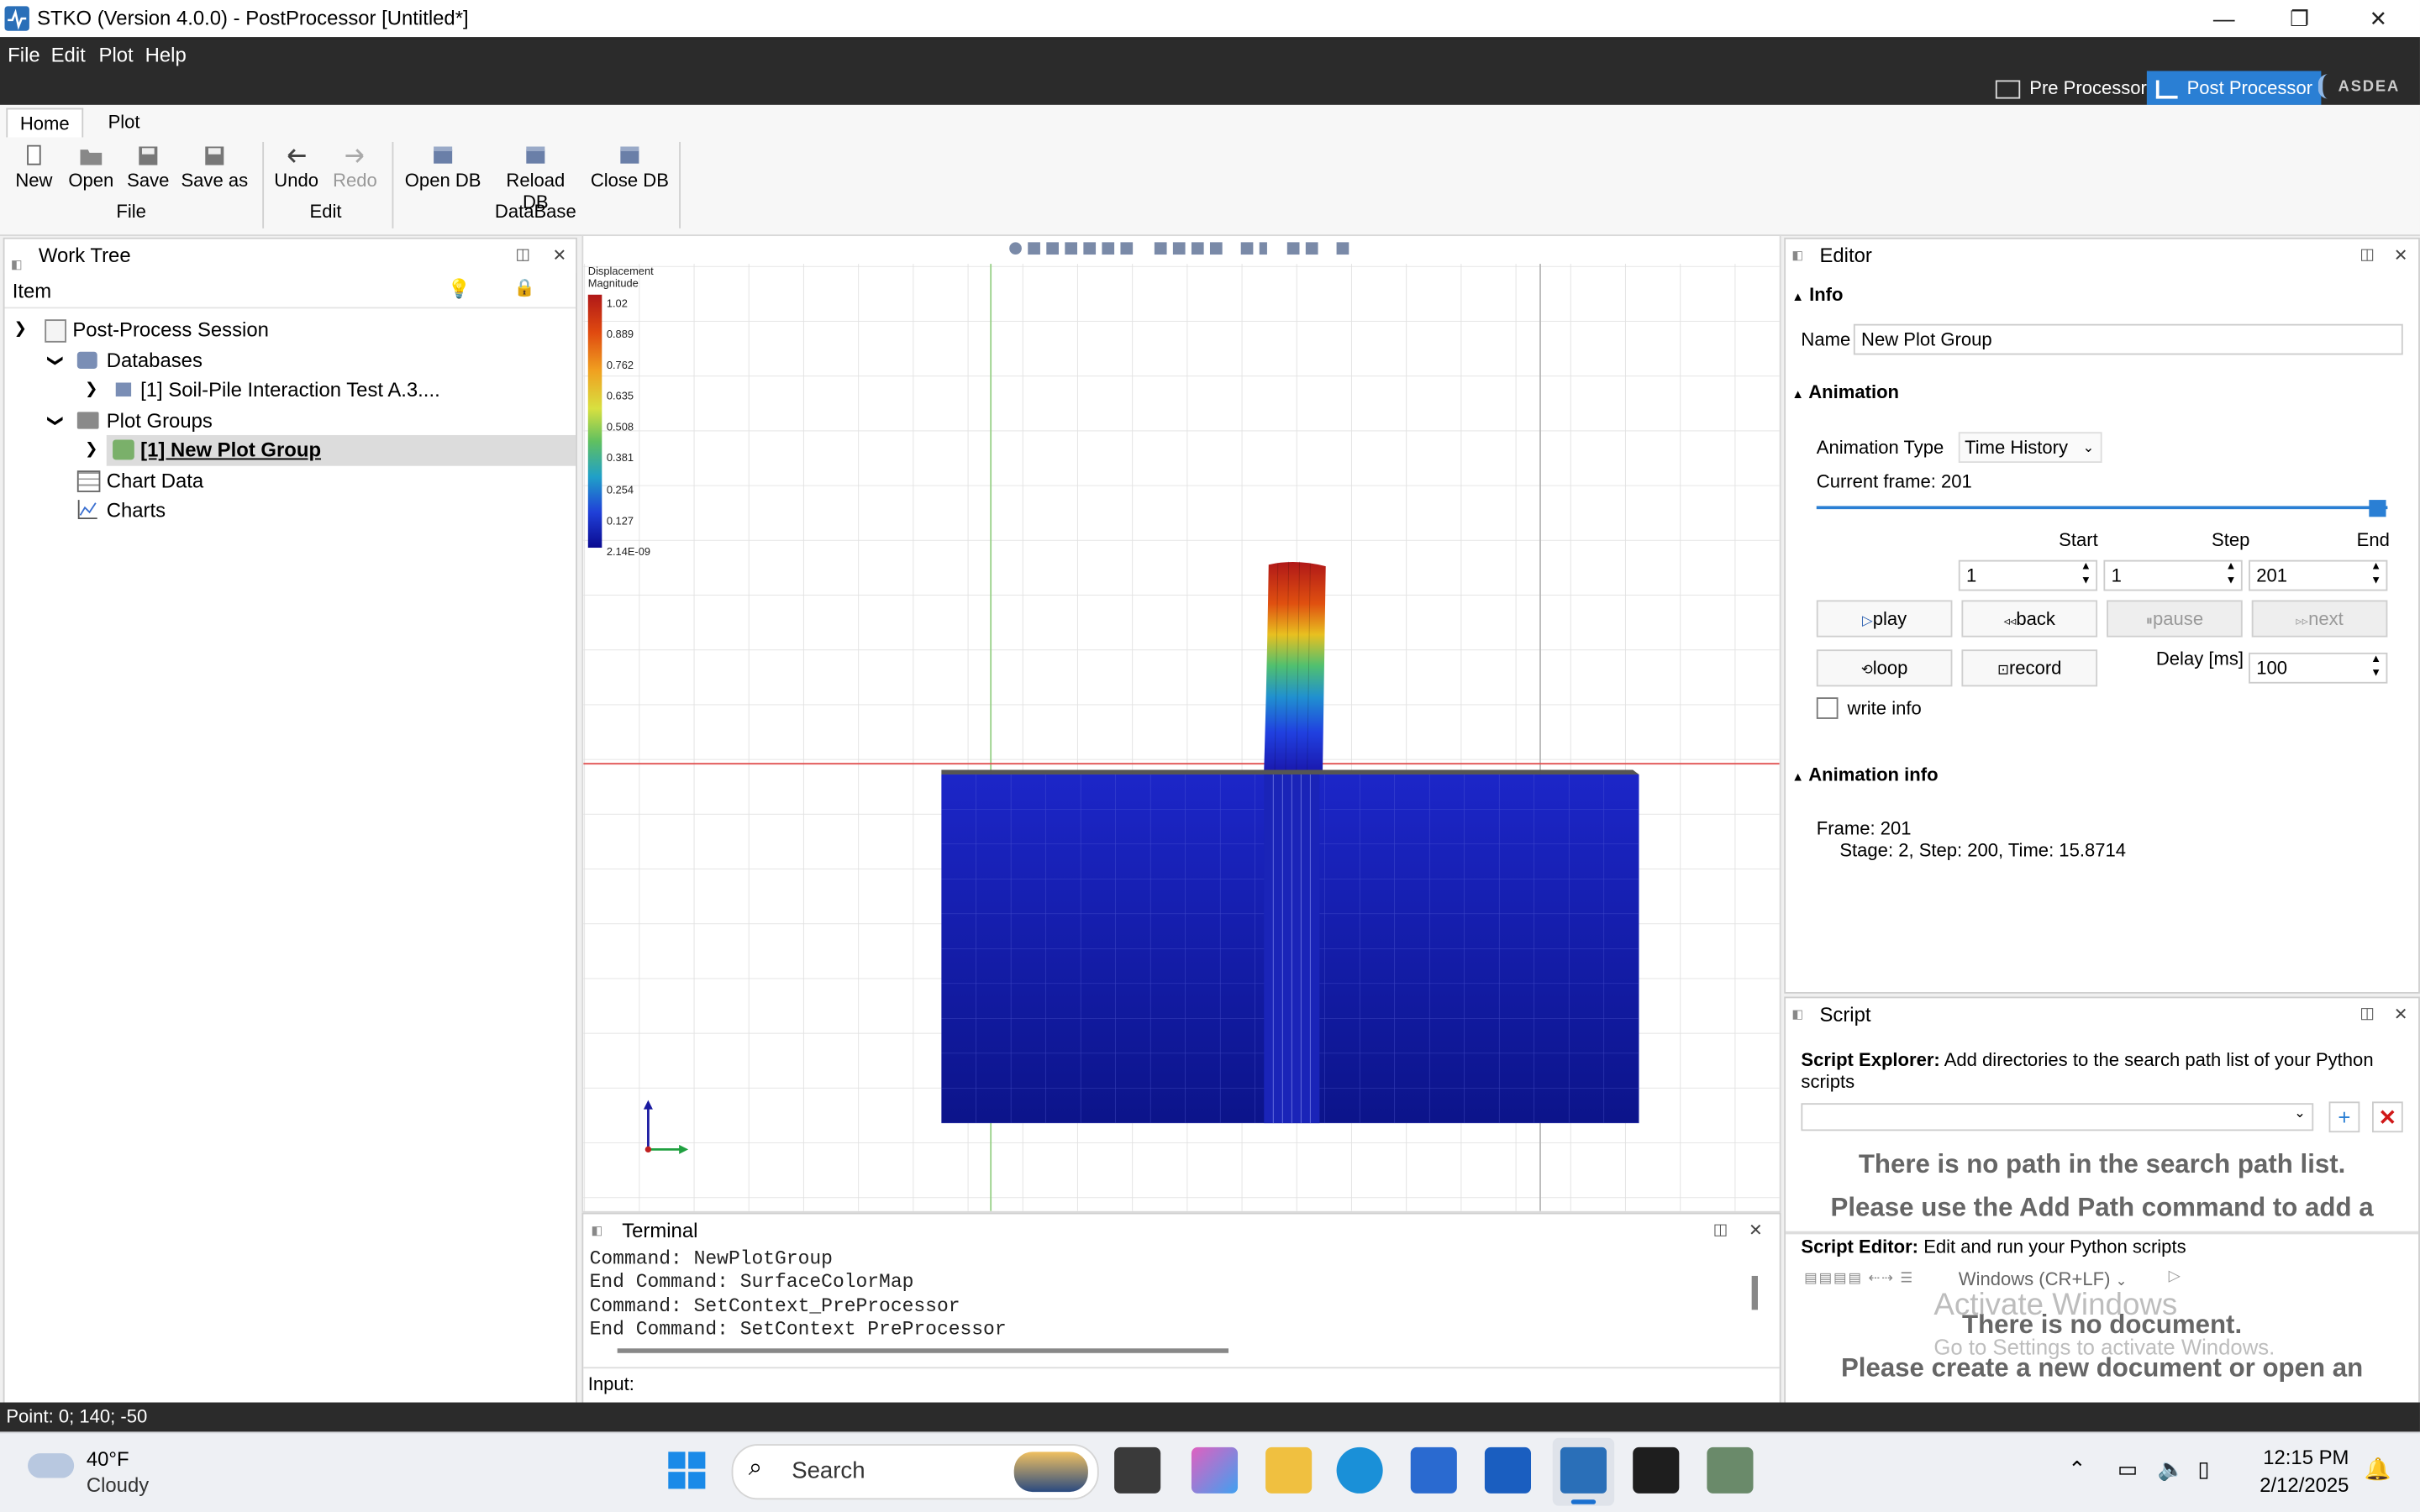 This screenshot has height=1512, width=2420. I want to click on undo-script-icon: ⇠, so click(1874, 1277).